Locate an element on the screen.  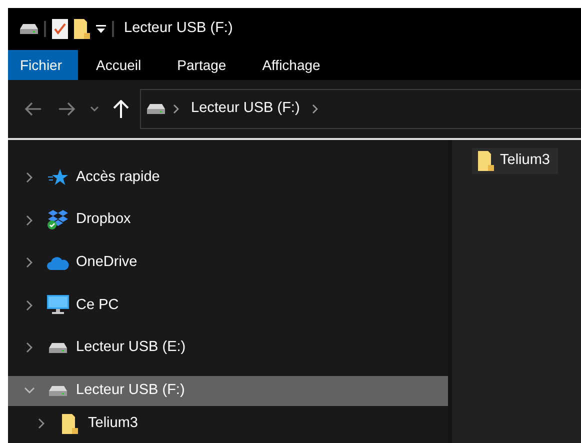
address-bar: Lecteur USB (F:) is located at coordinates (360, 109).